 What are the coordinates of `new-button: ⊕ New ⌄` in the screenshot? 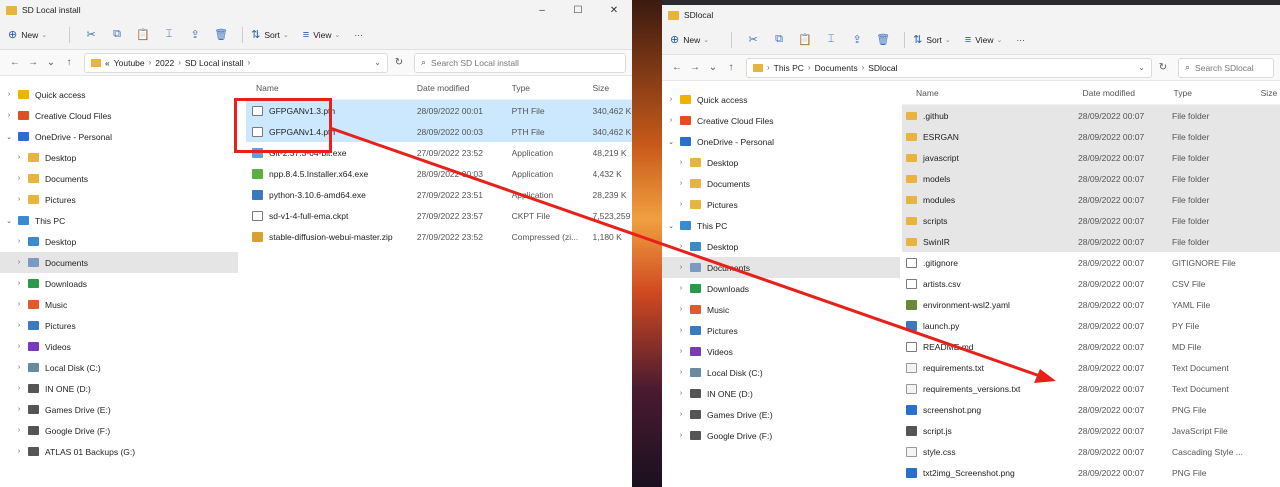 It's located at (689, 39).